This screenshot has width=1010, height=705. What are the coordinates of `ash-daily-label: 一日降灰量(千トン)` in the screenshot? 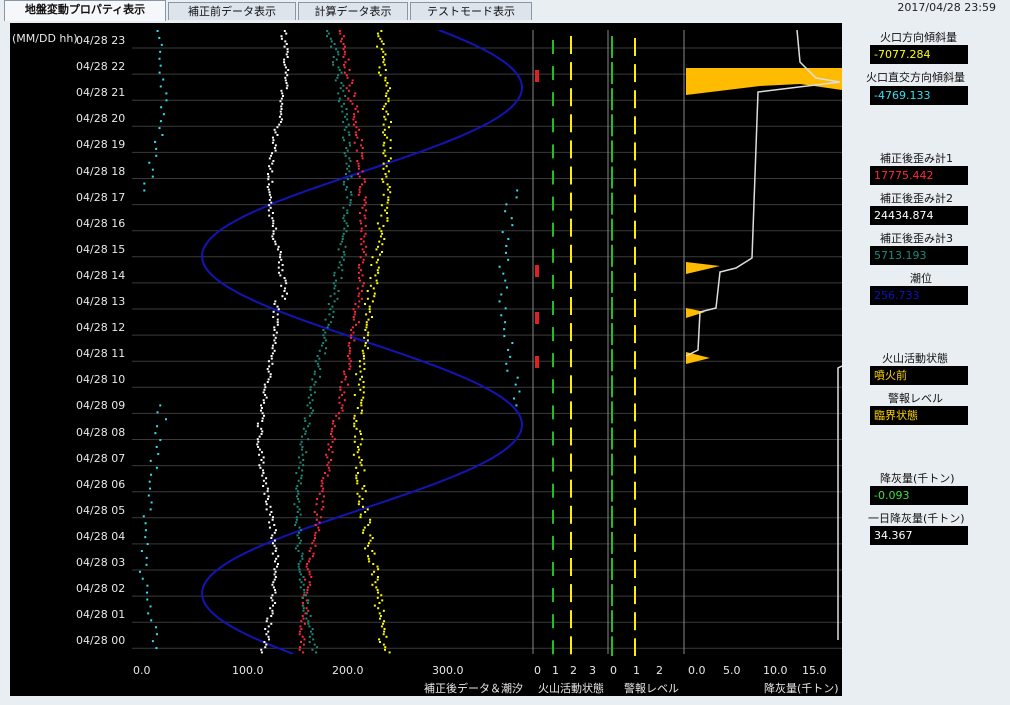 It's located at (916, 518).